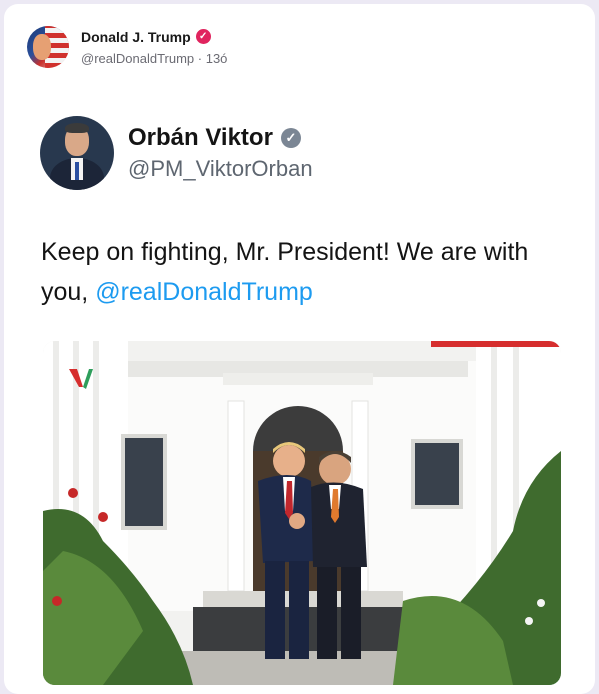 This screenshot has height=694, width=599. Describe the element at coordinates (220, 153) in the screenshot. I see `embed-identity: Orbán Viktor ✓ @PM_ViktorOrban` at that location.